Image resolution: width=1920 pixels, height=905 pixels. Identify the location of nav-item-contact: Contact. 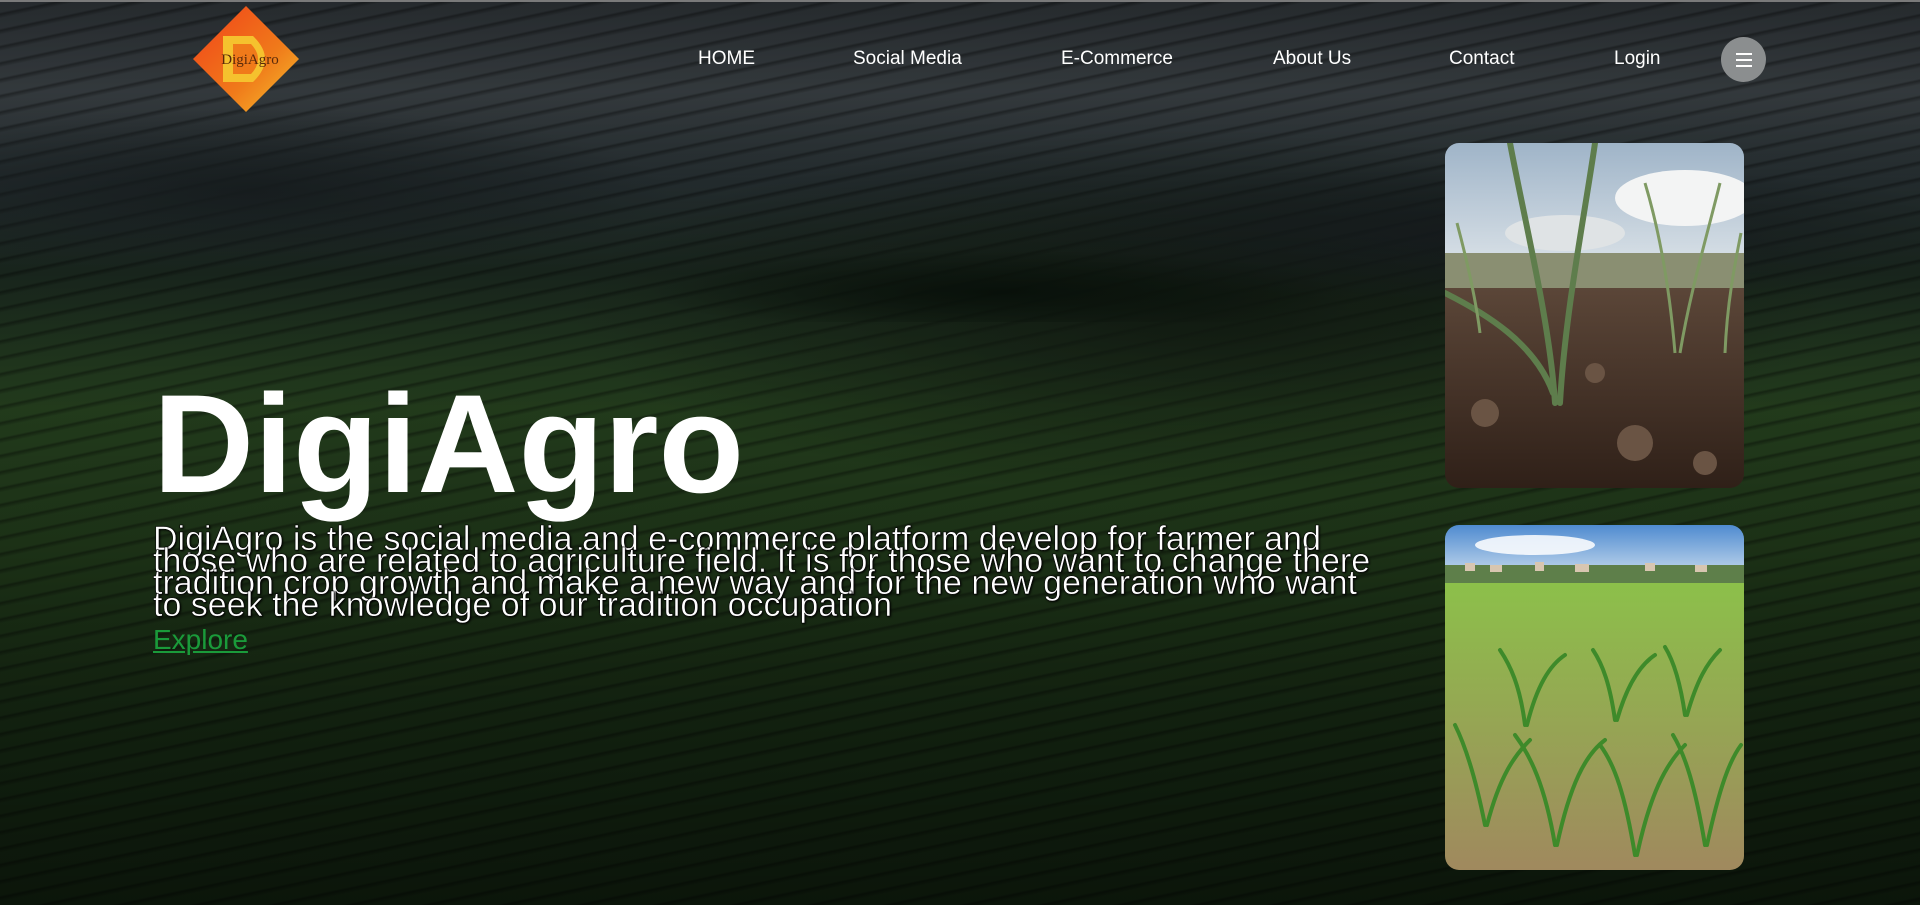
(1481, 59).